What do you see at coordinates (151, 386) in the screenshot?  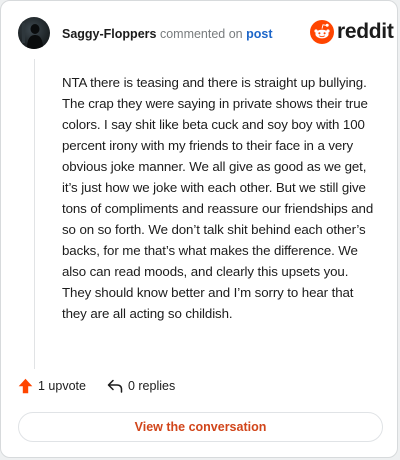 I see `reply-count: 0 replies` at bounding box center [151, 386].